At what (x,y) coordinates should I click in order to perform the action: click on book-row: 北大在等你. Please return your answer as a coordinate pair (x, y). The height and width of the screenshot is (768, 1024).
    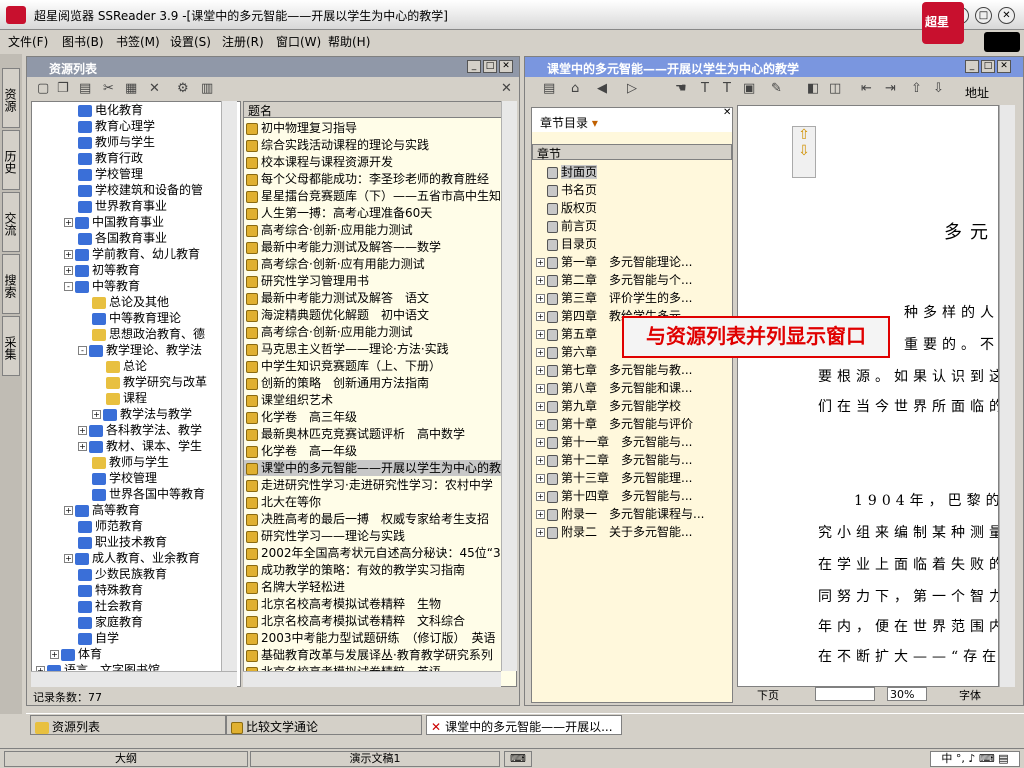
    Looking at the image, I should click on (373, 502).